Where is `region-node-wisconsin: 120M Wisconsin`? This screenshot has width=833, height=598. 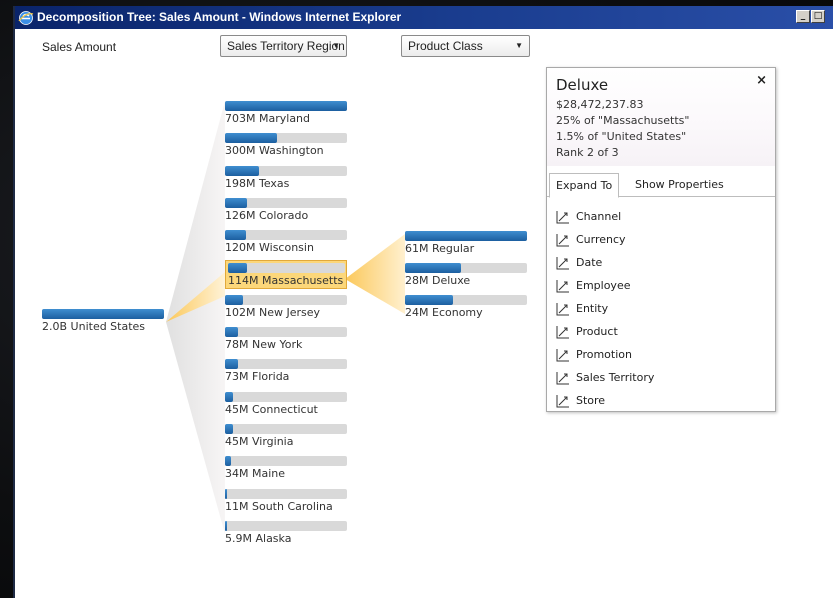
region-node-wisconsin: 120M Wisconsin is located at coordinates (286, 241).